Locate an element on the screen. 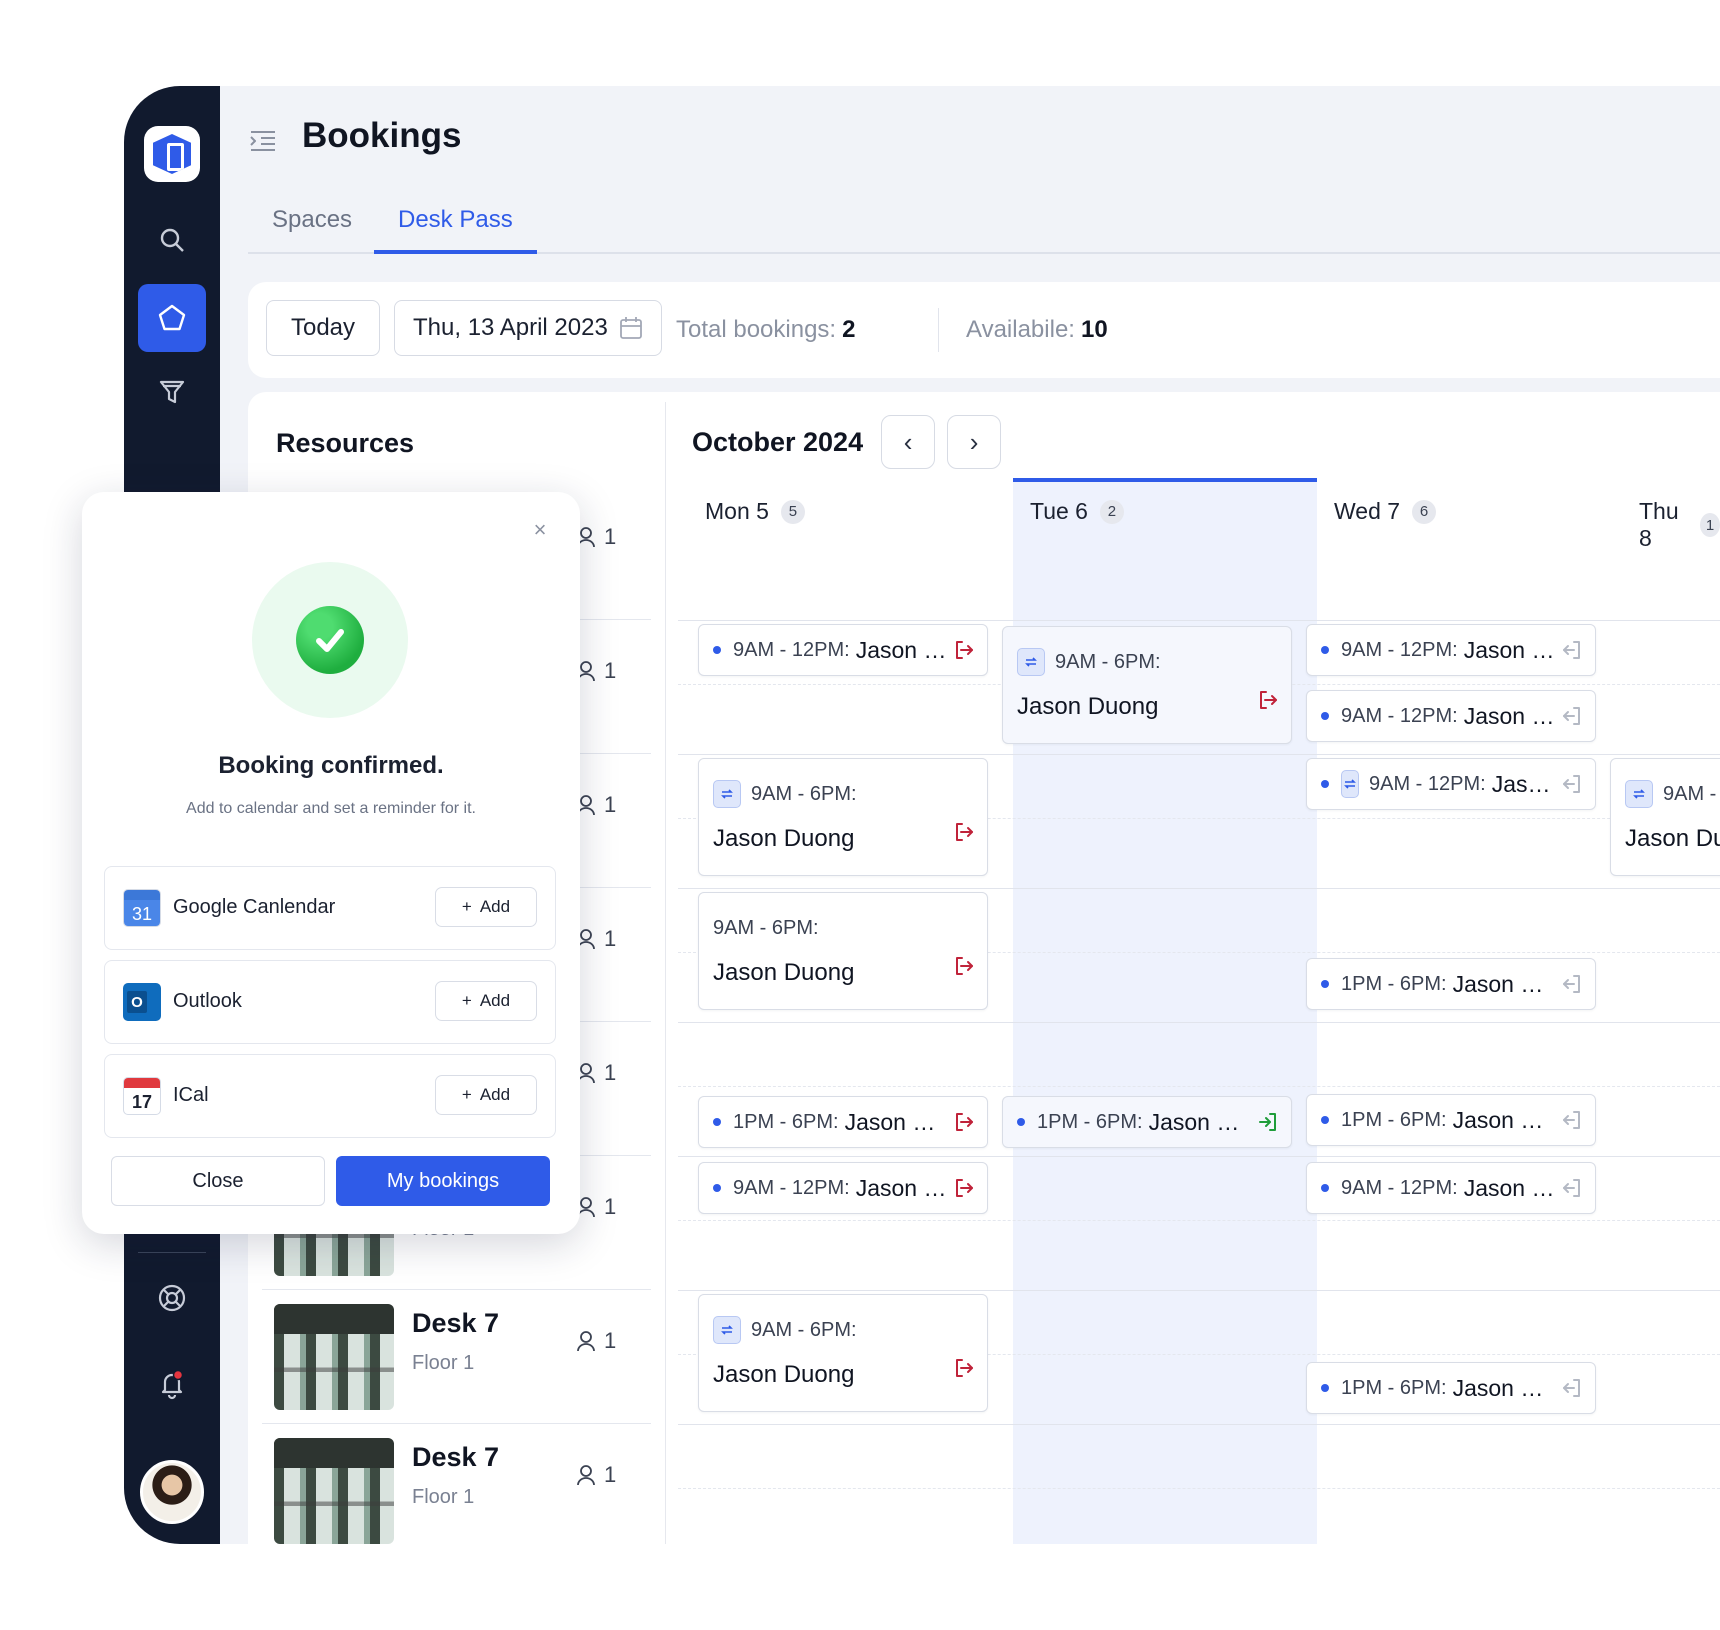 This screenshot has width=1720, height=1630. outlook-icon: O is located at coordinates (142, 1002).